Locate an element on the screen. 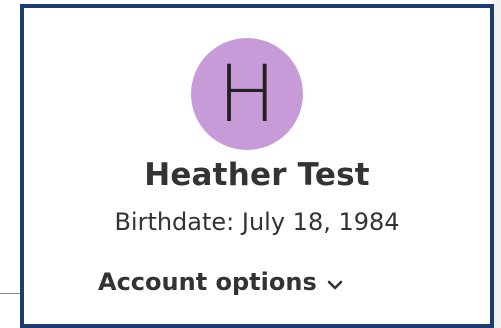  account-options-button: Account options is located at coordinates (220, 282).